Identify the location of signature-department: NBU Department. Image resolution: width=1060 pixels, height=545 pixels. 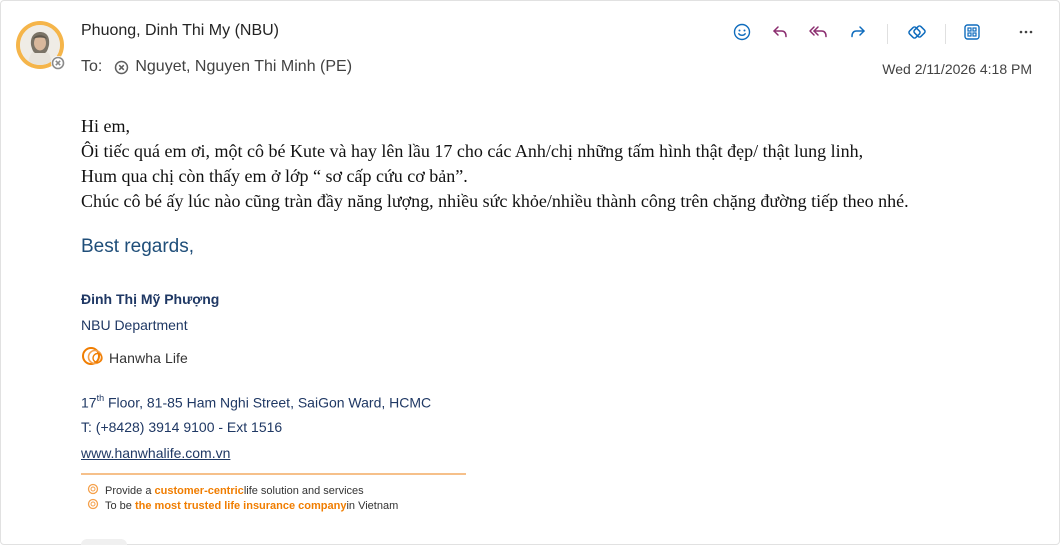
(134, 325).